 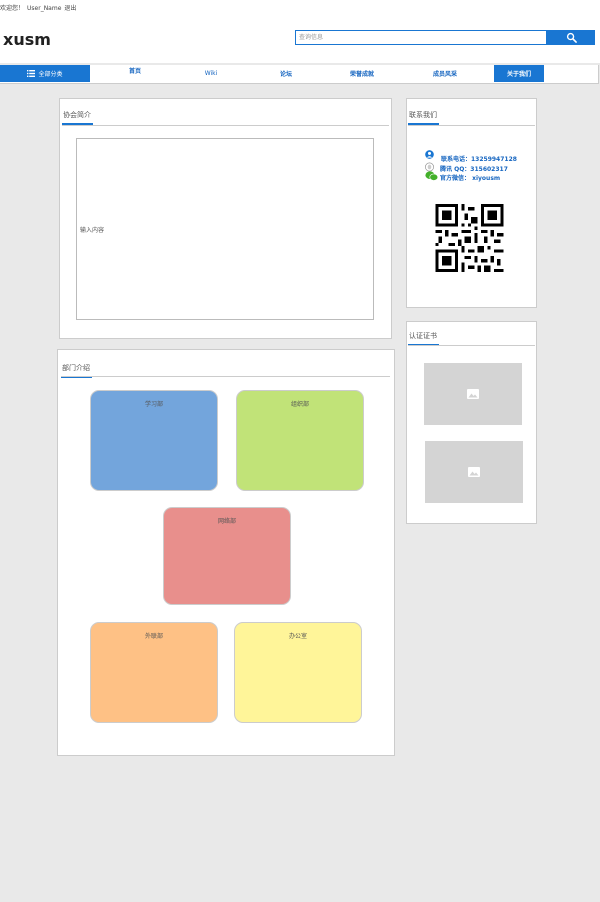 What do you see at coordinates (297, 636) in the screenshot?
I see `dept-label: 办公室` at bounding box center [297, 636].